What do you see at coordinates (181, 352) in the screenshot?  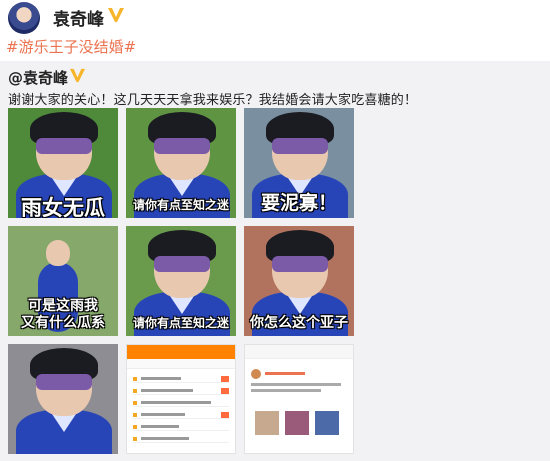 I see `app-top-bar` at bounding box center [181, 352].